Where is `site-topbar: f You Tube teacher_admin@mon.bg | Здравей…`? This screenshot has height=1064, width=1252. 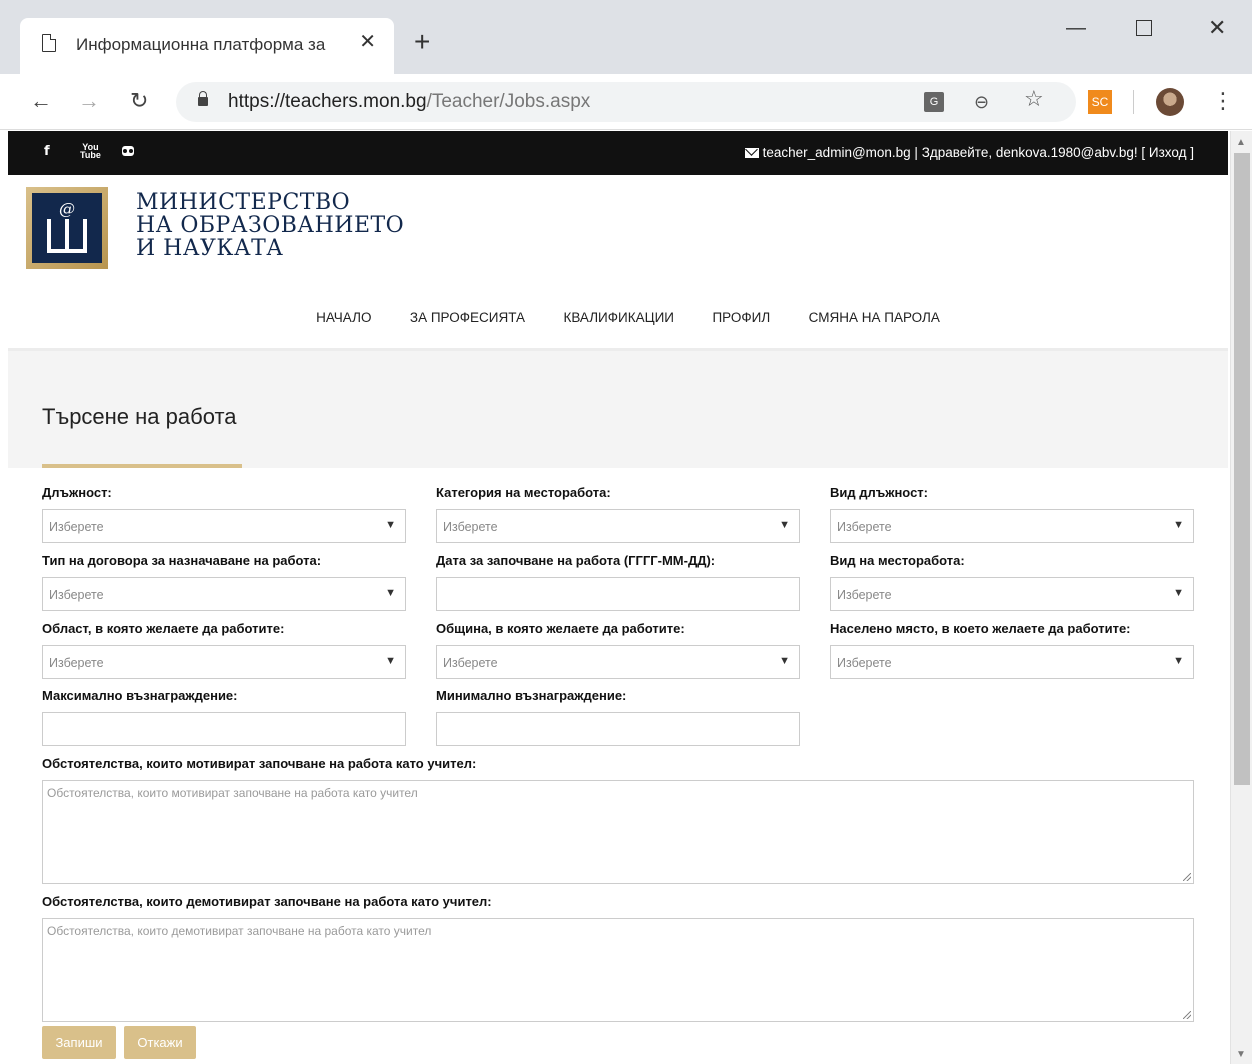
site-topbar: f You Tube teacher_admin@mon.bg | Здравей… is located at coordinates (618, 153).